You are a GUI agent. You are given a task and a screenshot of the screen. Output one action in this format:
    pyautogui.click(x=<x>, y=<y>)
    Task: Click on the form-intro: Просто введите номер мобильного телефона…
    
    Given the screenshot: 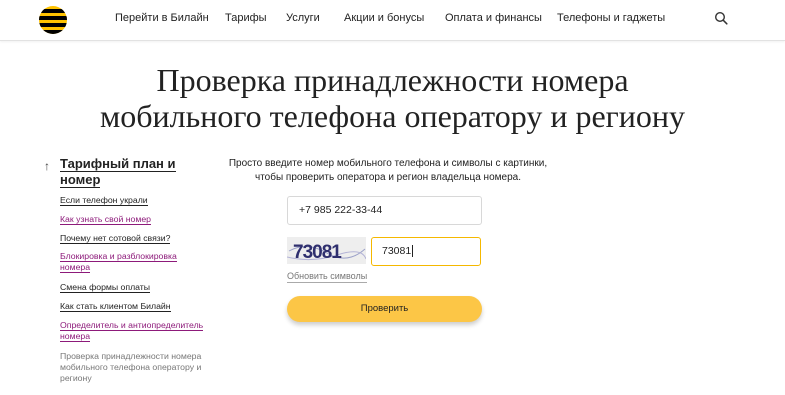 What is the action you would take?
    pyautogui.click(x=388, y=170)
    